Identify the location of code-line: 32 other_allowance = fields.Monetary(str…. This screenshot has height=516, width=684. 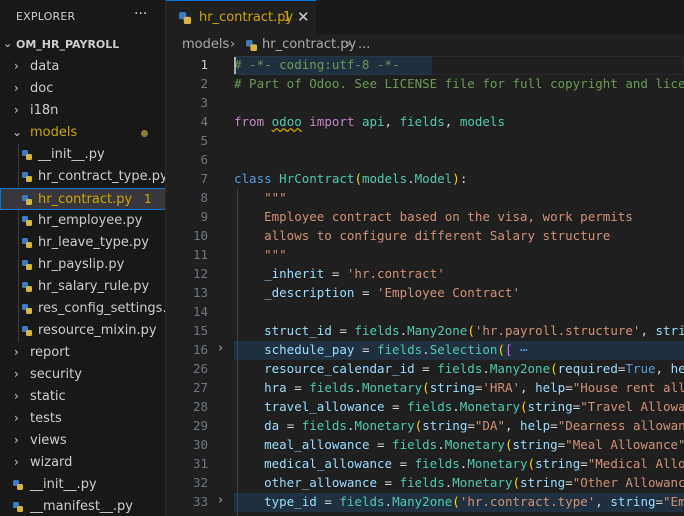
(425, 483).